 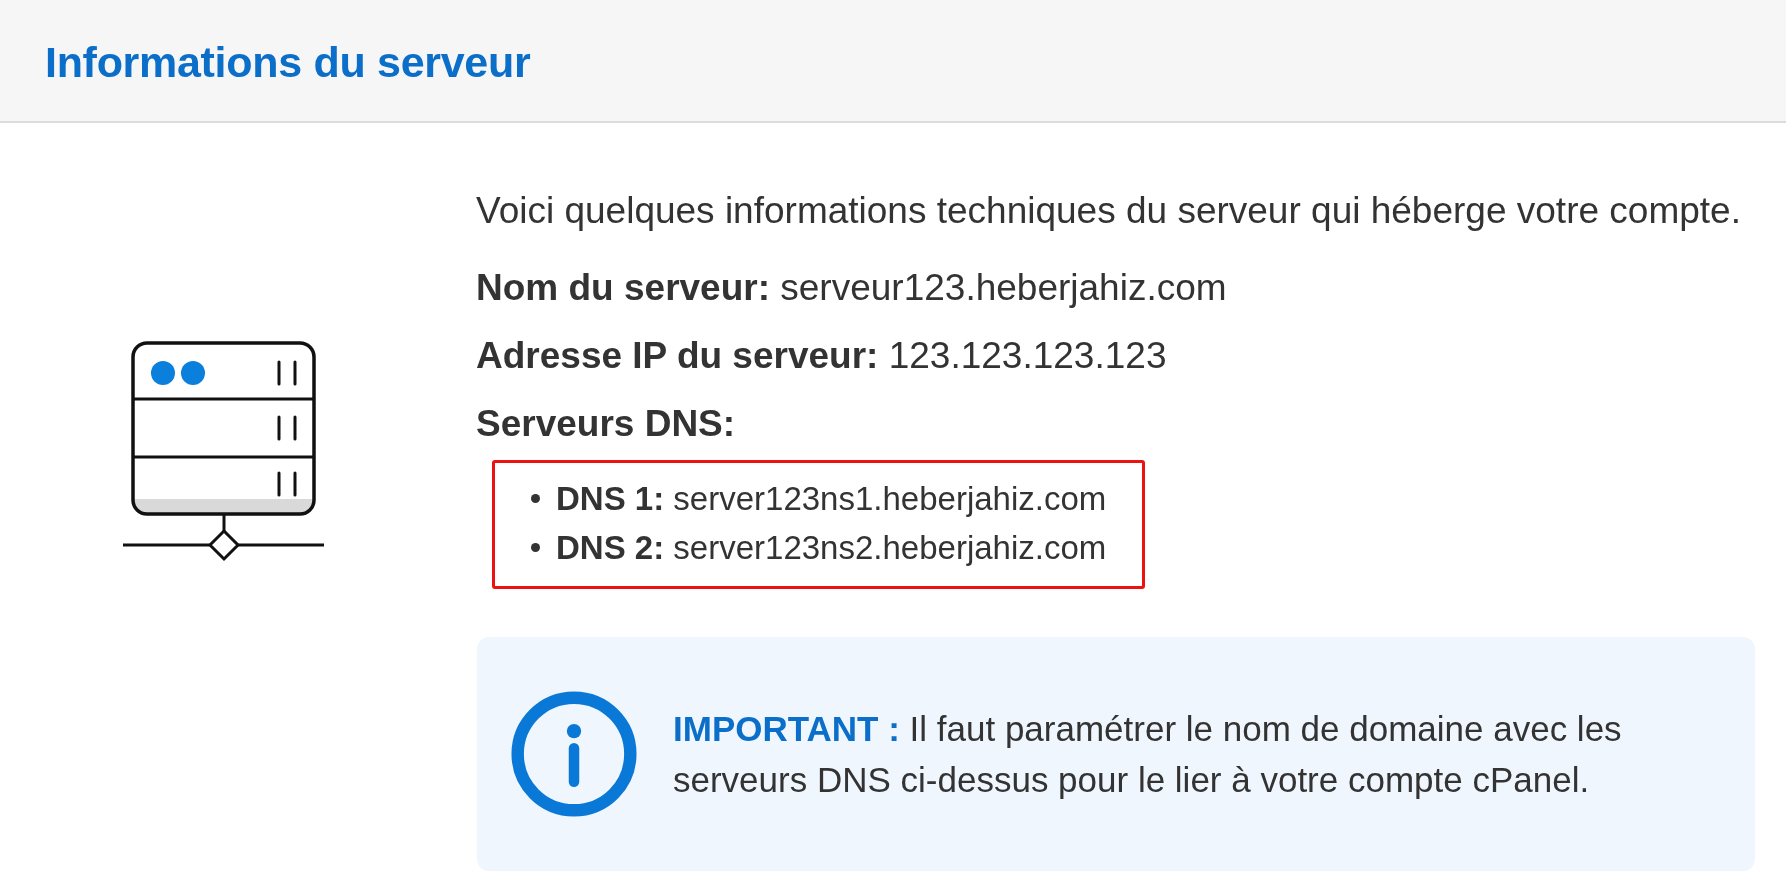 I want to click on dns-server-line: DNS 1: server123ns1.heberjahiz.com, so click(x=831, y=498).